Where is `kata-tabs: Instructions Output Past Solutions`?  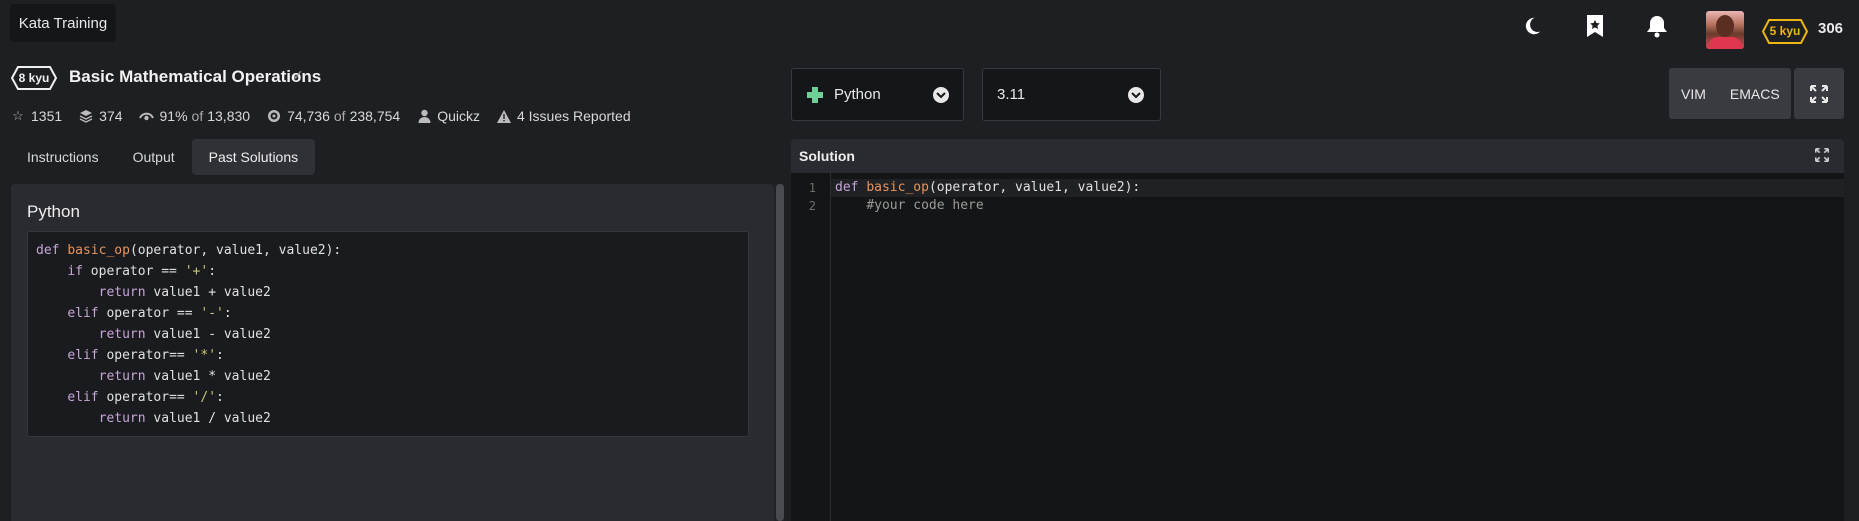
kata-tabs: Instructions Output Past Solutions is located at coordinates (163, 157).